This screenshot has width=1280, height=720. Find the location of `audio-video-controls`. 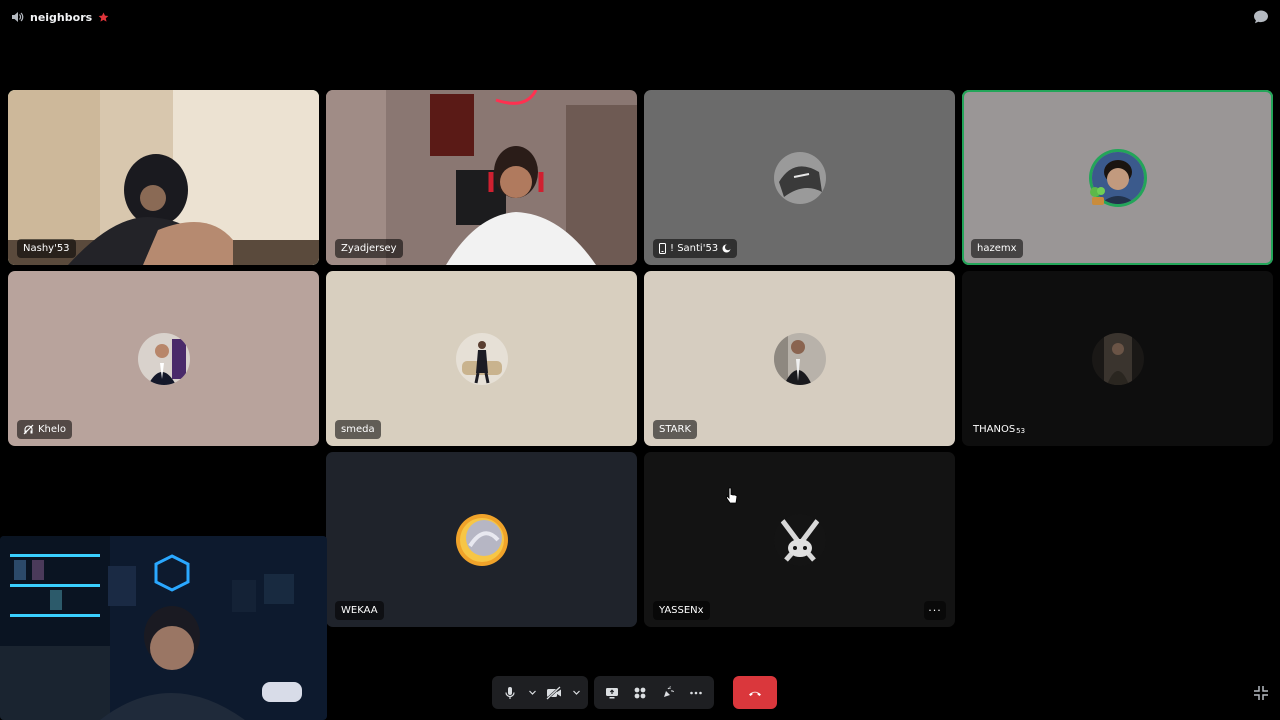

audio-video-controls is located at coordinates (540, 692).